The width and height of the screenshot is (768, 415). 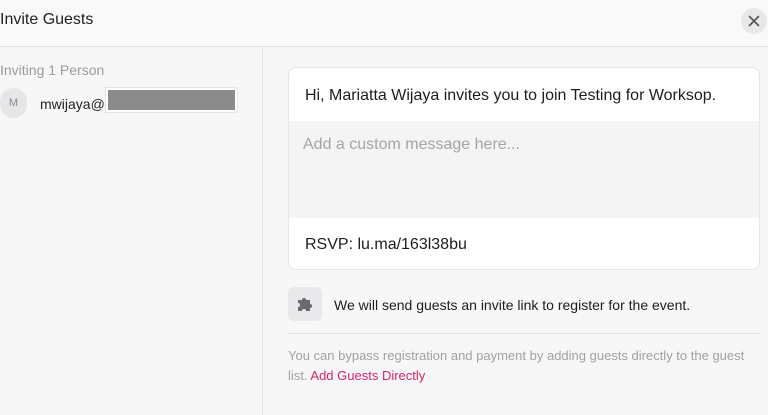 I want to click on rsvp-link-text: RSVP: lu.ma/163l38bu, so click(x=386, y=244).